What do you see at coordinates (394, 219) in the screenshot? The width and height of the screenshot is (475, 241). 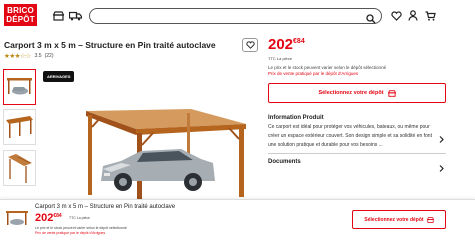 I see `sticky-select-store-label: Sélectionnez votre dépôt` at bounding box center [394, 219].